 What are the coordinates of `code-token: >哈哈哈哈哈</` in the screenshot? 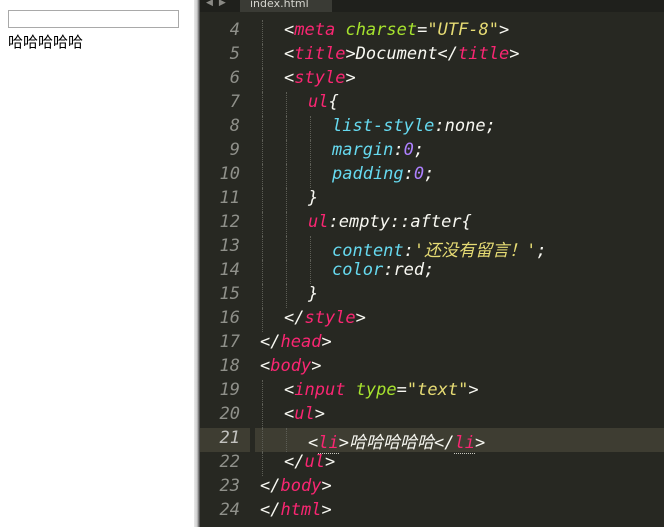 It's located at (396, 443).